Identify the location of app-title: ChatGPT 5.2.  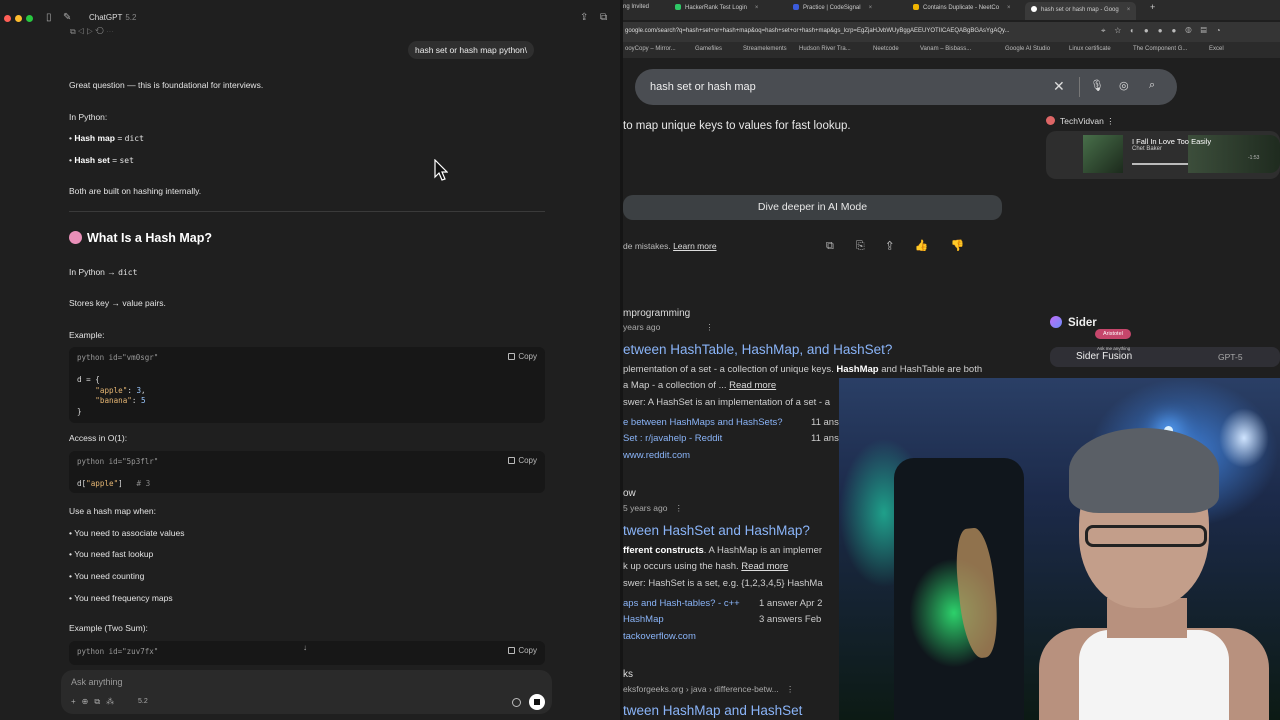
(112, 17).